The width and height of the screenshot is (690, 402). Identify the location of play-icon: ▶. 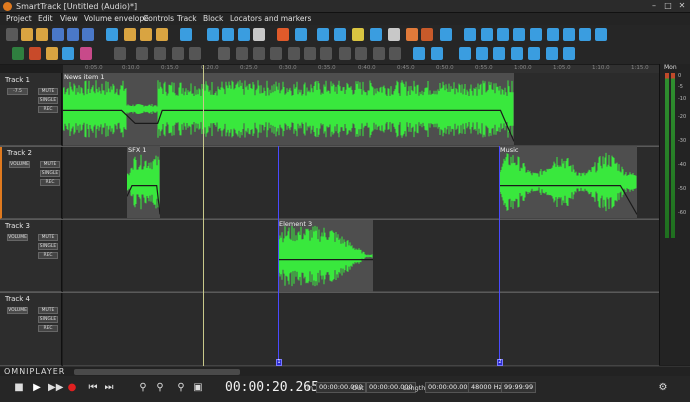
(37, 388).